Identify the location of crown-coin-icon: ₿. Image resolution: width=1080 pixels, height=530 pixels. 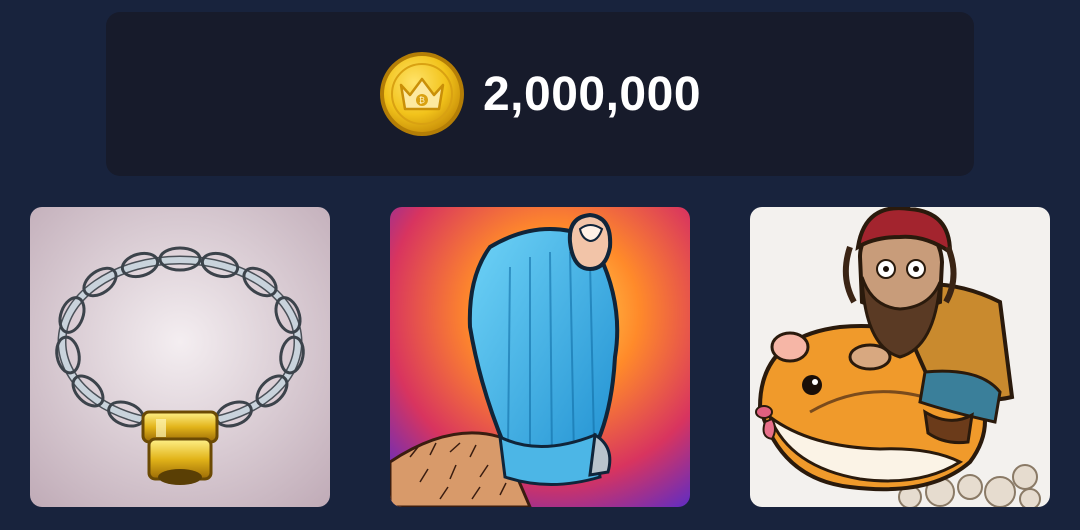
(421, 94).